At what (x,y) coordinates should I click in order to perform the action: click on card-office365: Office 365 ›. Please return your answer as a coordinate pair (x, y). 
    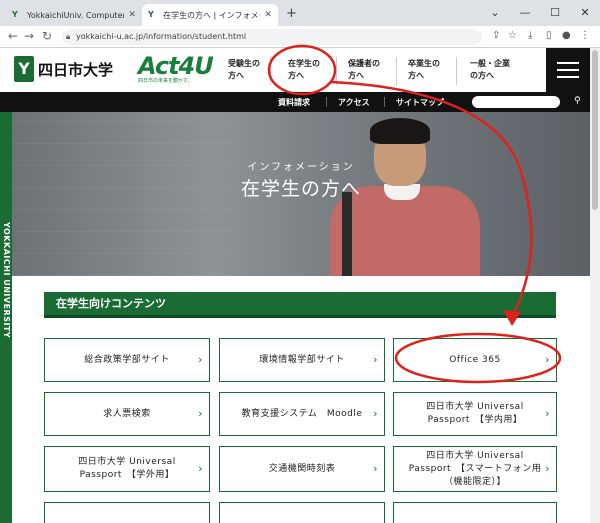
    Looking at the image, I should click on (475, 360).